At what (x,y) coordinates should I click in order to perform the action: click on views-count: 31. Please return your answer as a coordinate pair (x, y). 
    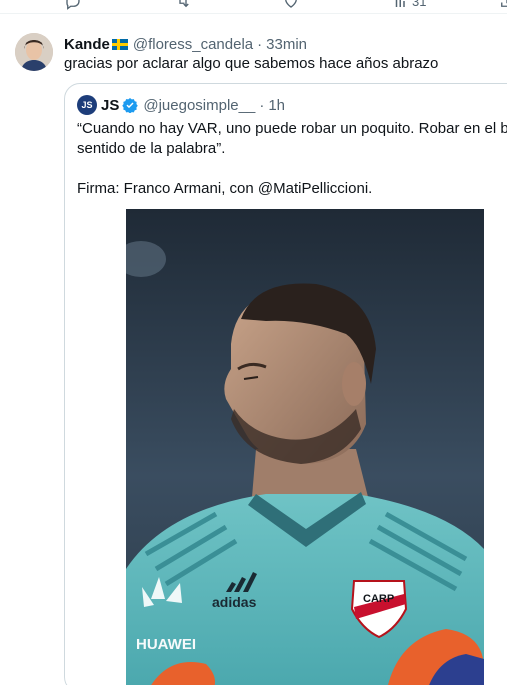
    Looking at the image, I should click on (419, 4).